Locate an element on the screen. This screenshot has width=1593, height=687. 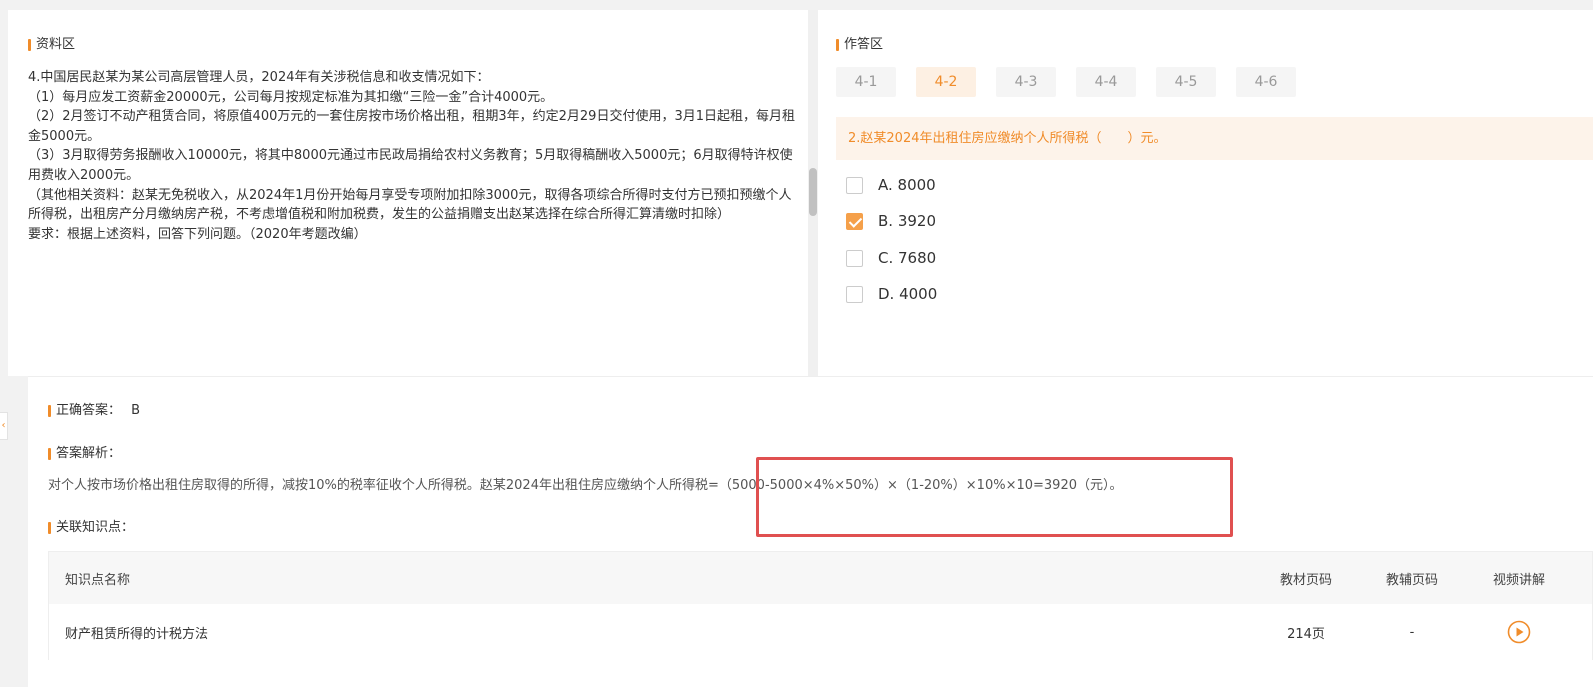
chevron-left-icon: ‹ is located at coordinates (4, 426).